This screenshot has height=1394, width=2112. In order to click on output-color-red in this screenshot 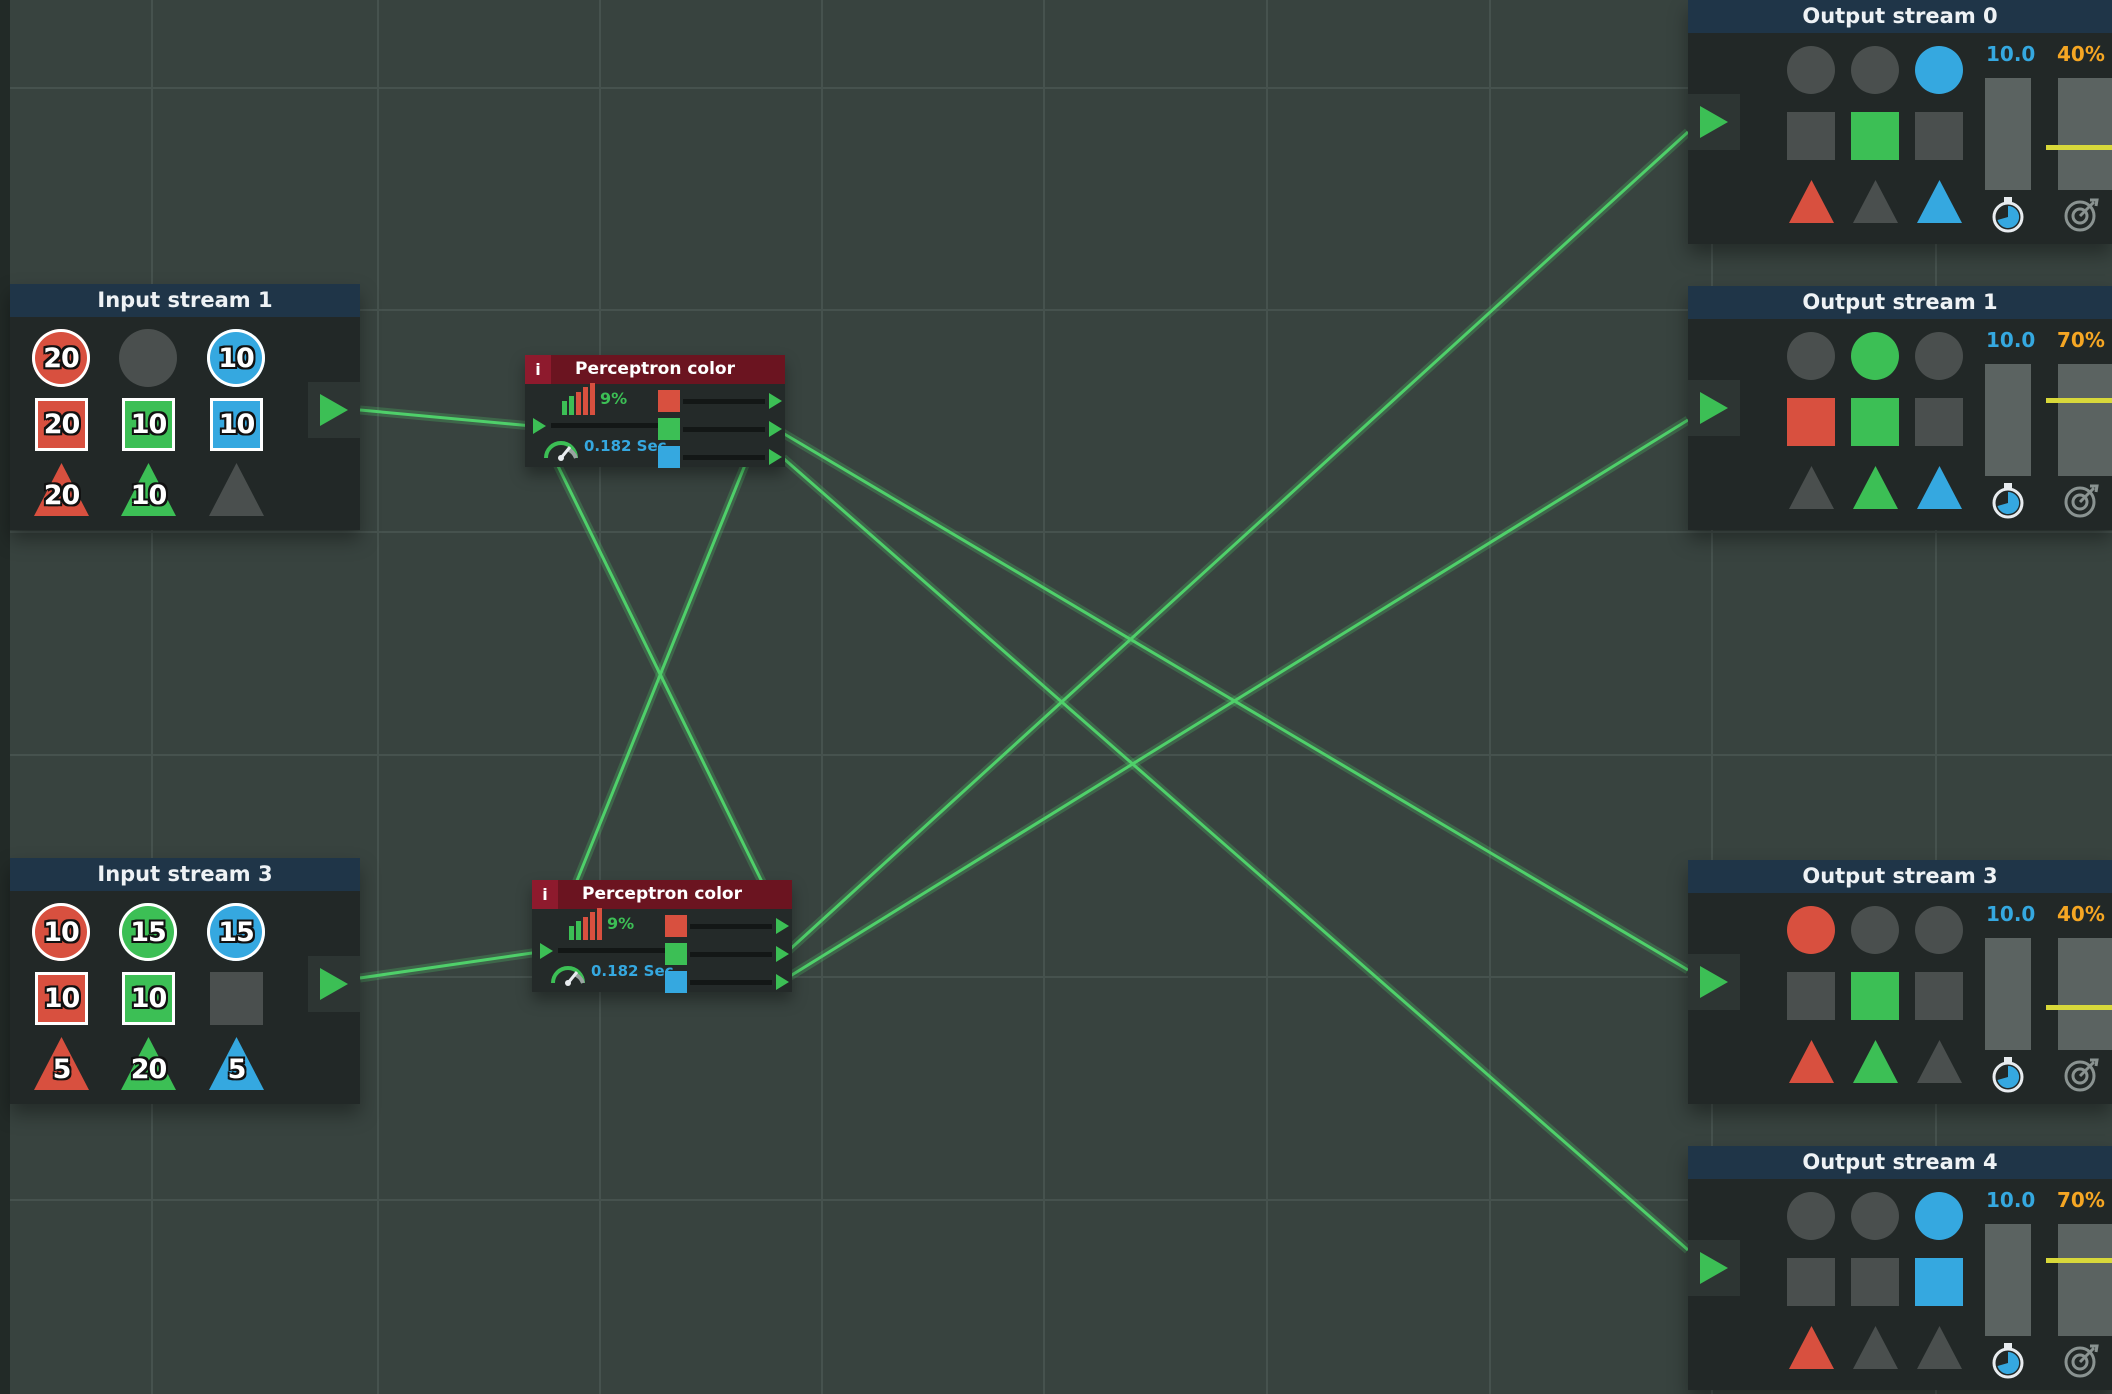, I will do `click(676, 926)`.